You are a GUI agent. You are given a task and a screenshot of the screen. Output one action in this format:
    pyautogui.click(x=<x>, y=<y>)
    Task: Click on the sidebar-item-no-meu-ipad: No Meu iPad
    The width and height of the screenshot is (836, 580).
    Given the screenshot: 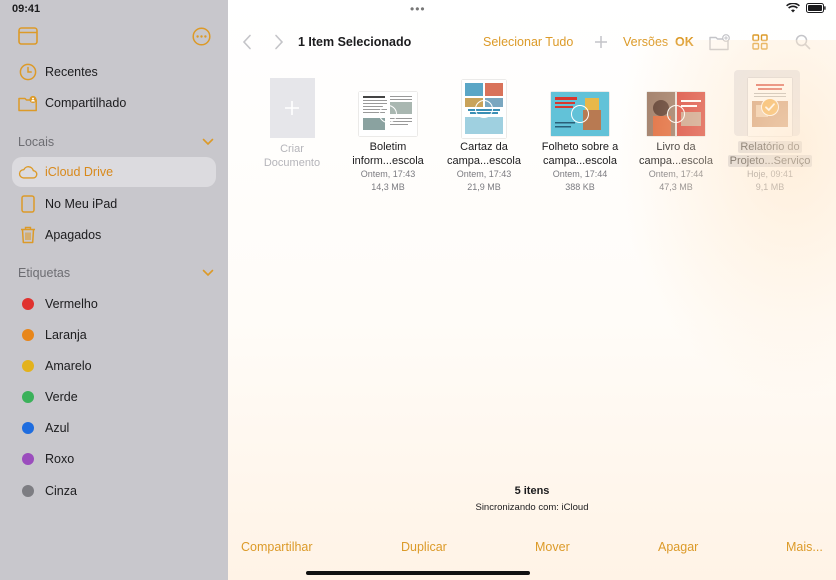 What is the action you would take?
    pyautogui.click(x=114, y=204)
    